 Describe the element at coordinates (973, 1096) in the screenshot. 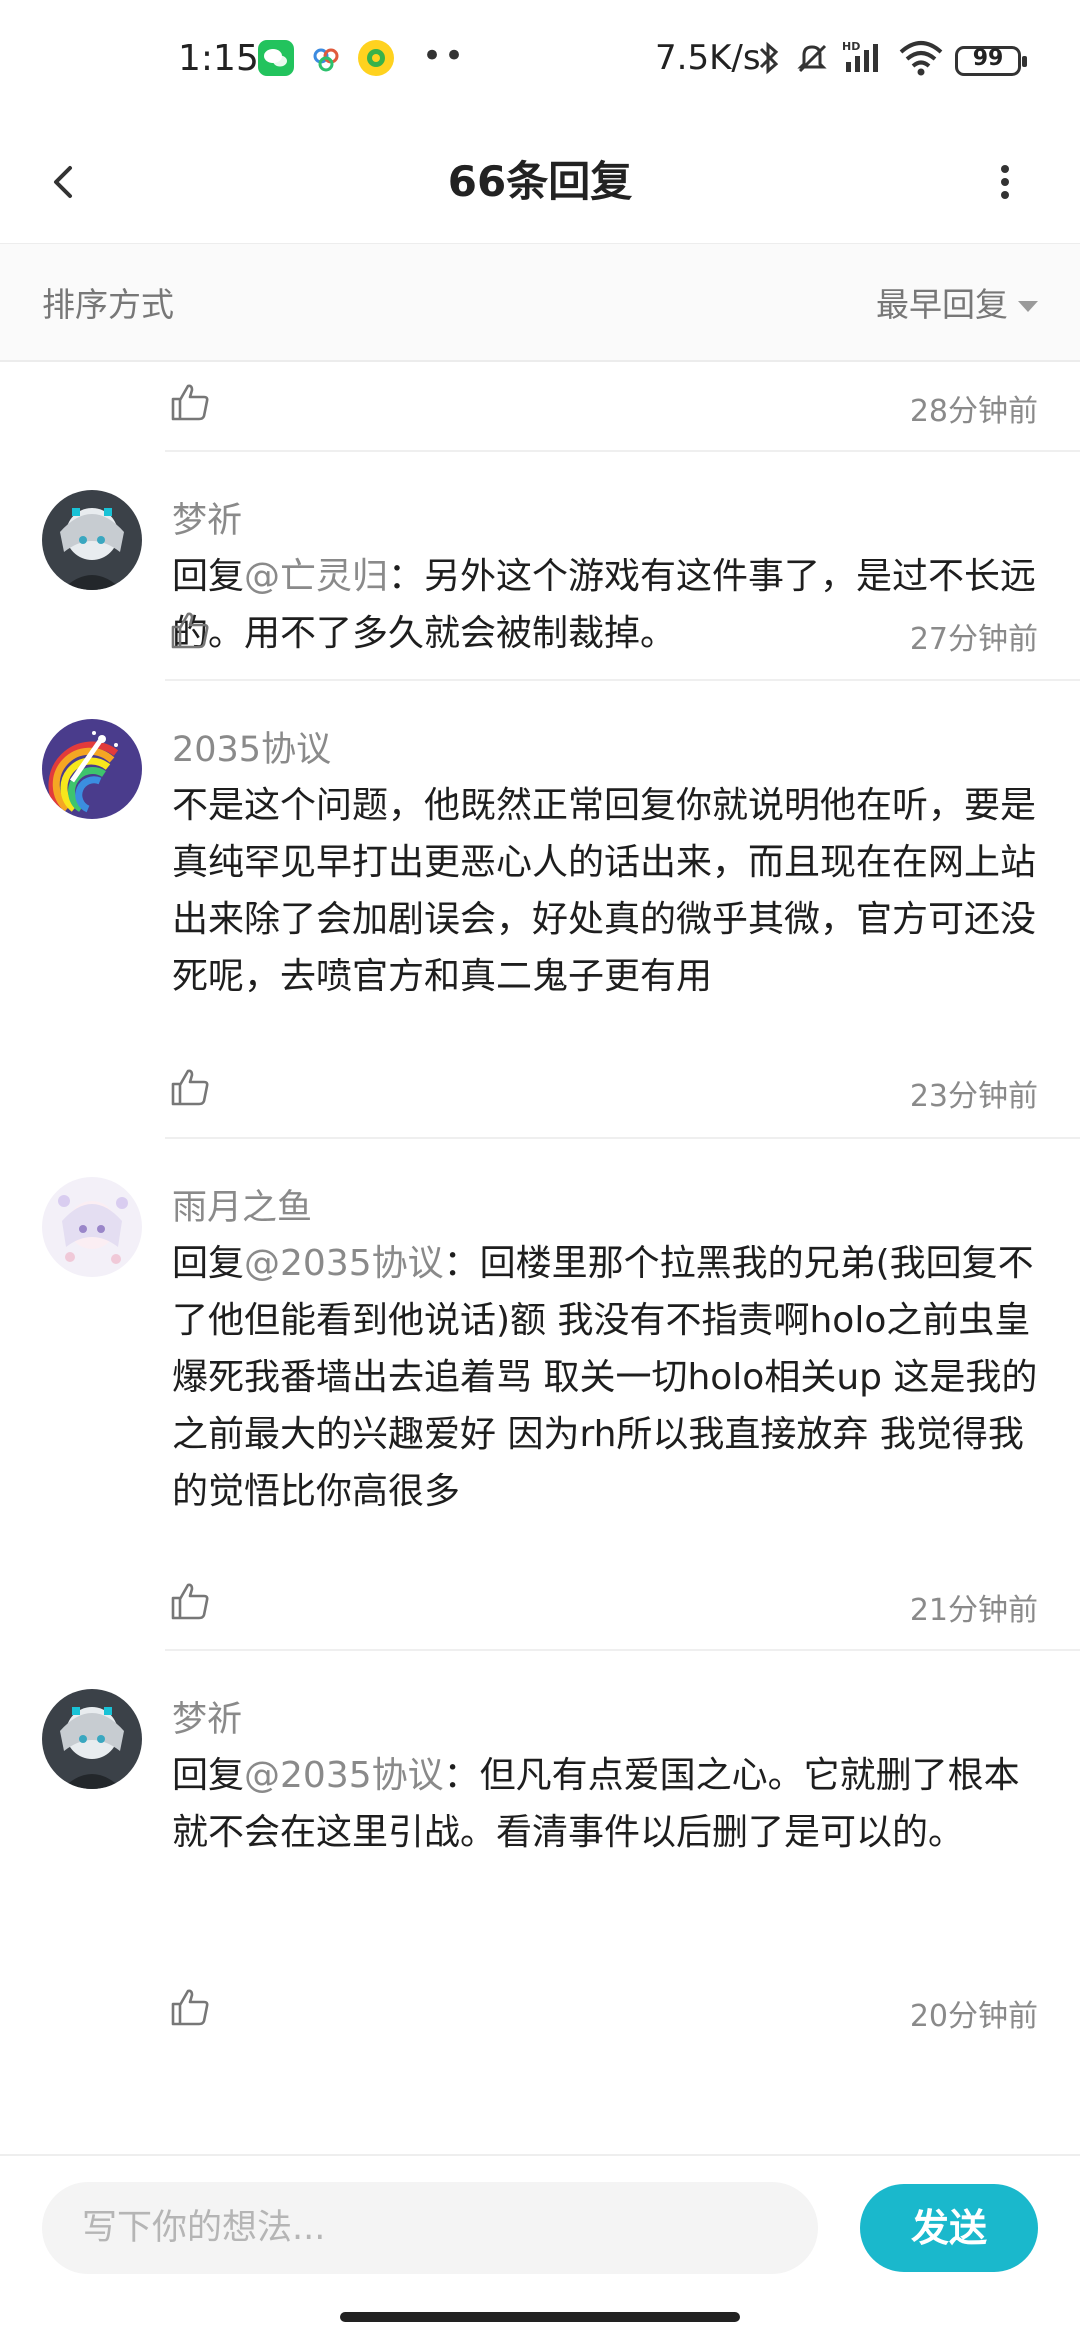

I see `reply-time: 23分钟前` at that location.